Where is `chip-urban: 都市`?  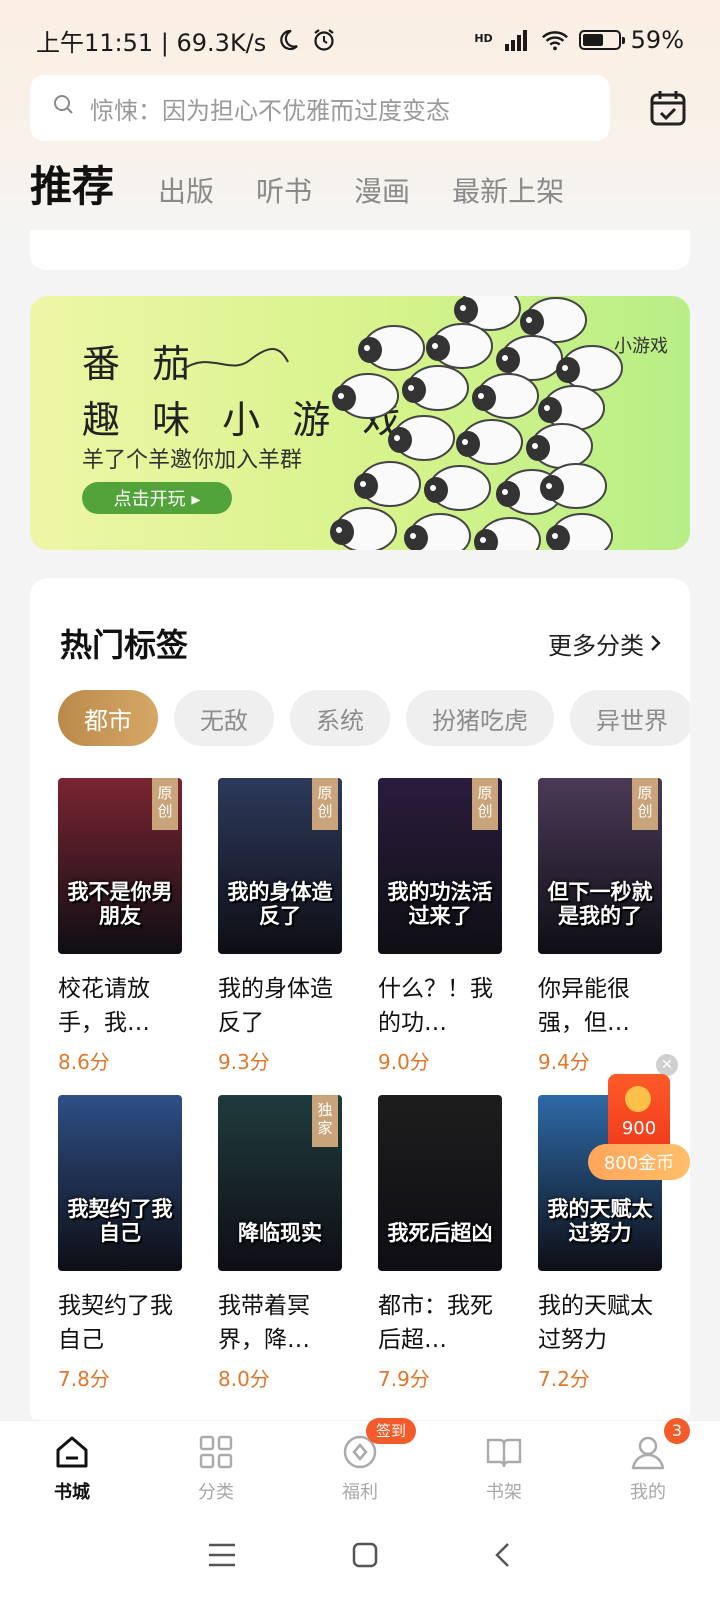
chip-urban: 都市 is located at coordinates (108, 718).